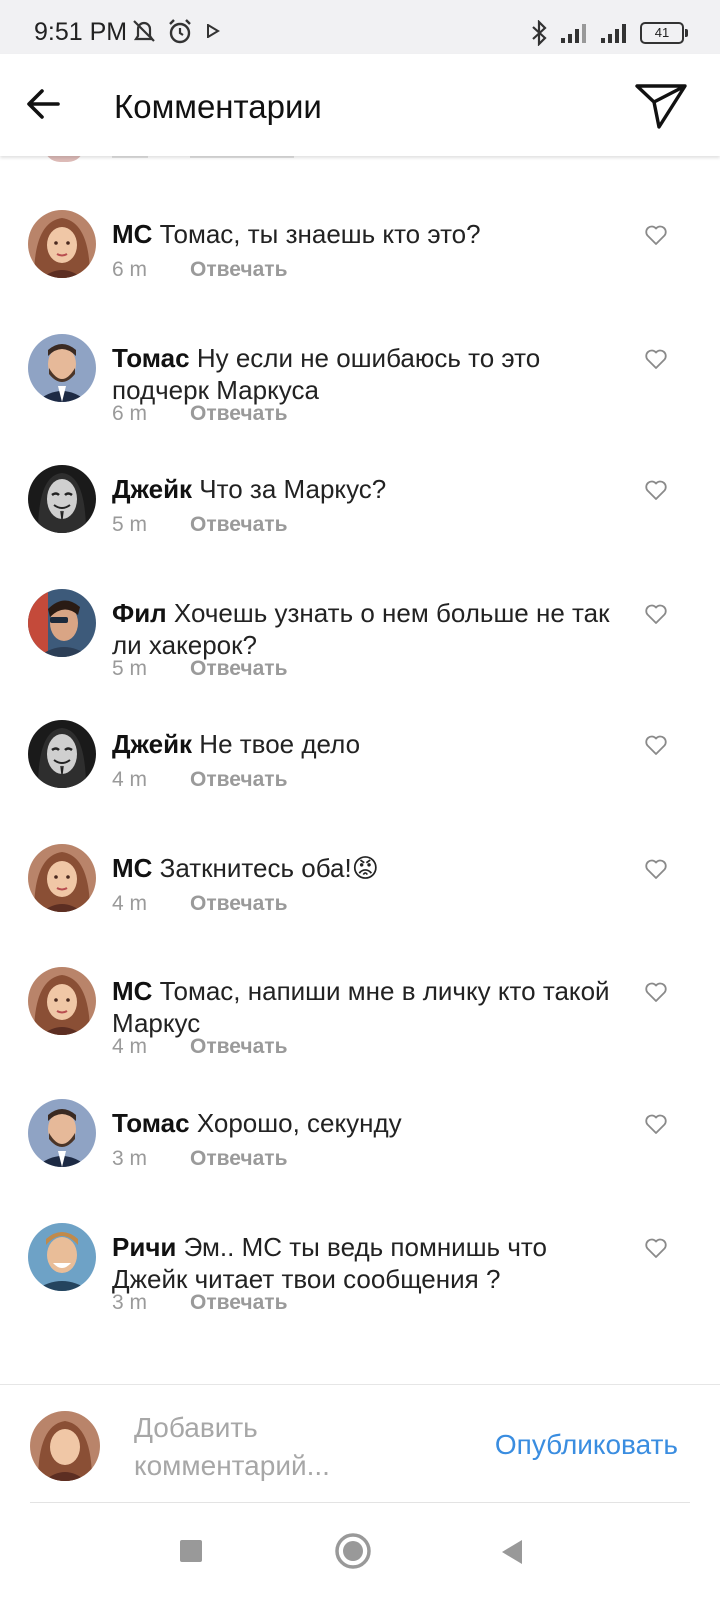  I want to click on comment-body: Что за Маркус?, so click(289, 489).